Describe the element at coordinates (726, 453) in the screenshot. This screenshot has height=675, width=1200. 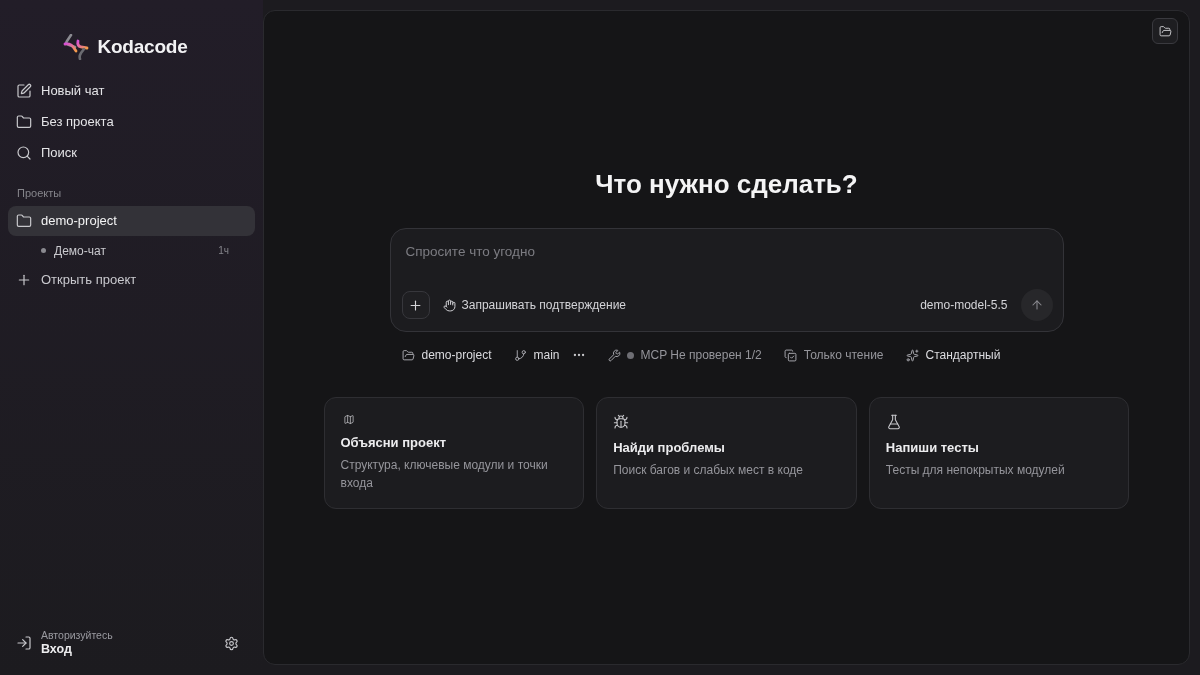
I see `suggestion-card: Найди проблемы Поиск багов и слабых мест в коде` at that location.